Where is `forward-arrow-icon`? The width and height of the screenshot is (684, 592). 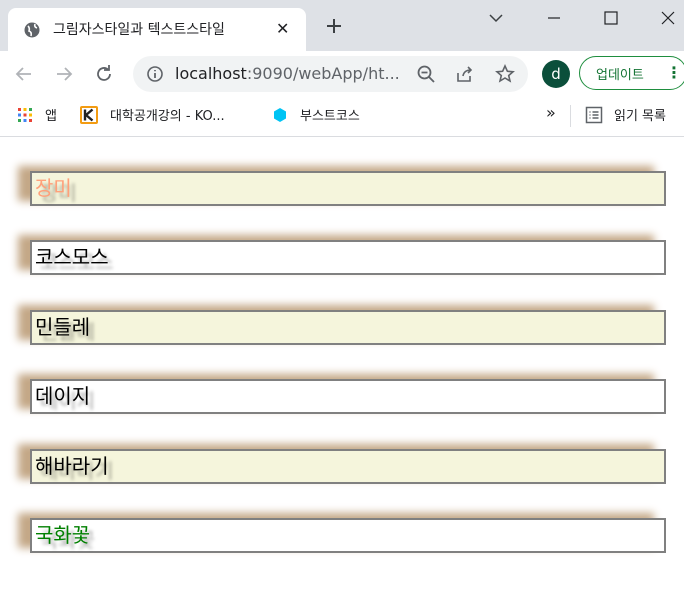
forward-arrow-icon is located at coordinates (64, 74).